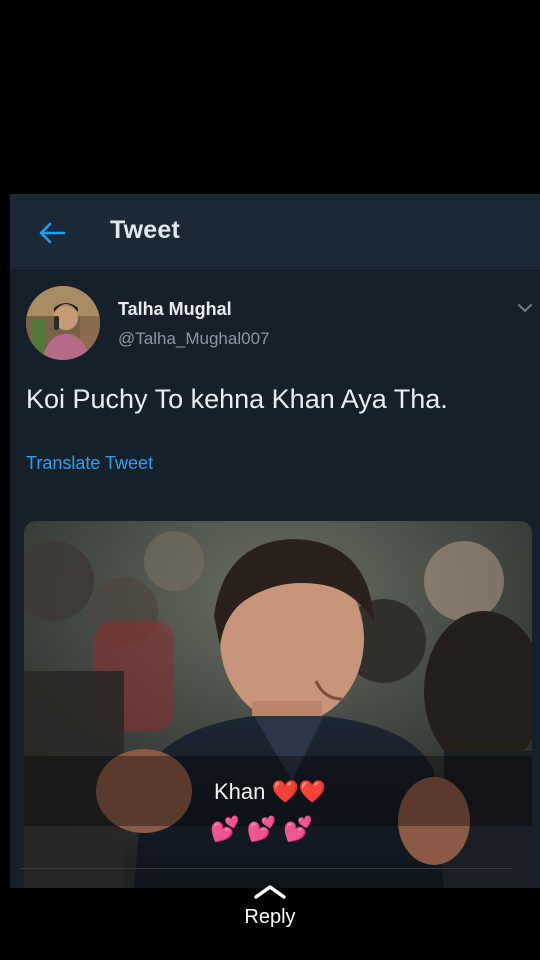 This screenshot has width=540, height=960. What do you see at coordinates (175, 309) in the screenshot?
I see `author-name: Talha Mughal` at bounding box center [175, 309].